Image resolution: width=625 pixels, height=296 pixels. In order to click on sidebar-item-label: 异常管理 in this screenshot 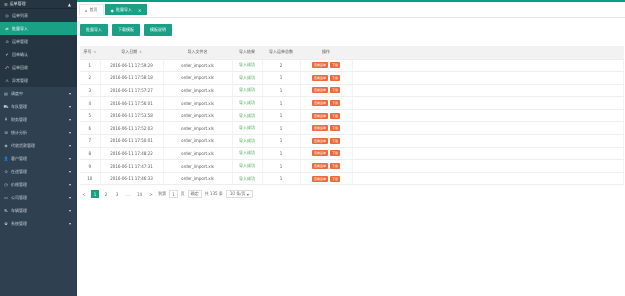, I will do `click(20, 80)`.